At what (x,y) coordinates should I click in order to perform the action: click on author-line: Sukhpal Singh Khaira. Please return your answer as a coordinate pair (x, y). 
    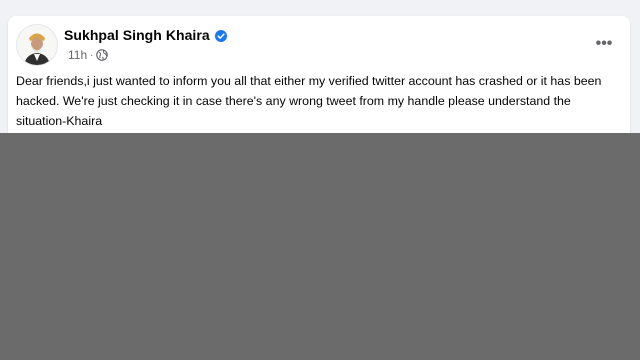
    Looking at the image, I should click on (145, 35).